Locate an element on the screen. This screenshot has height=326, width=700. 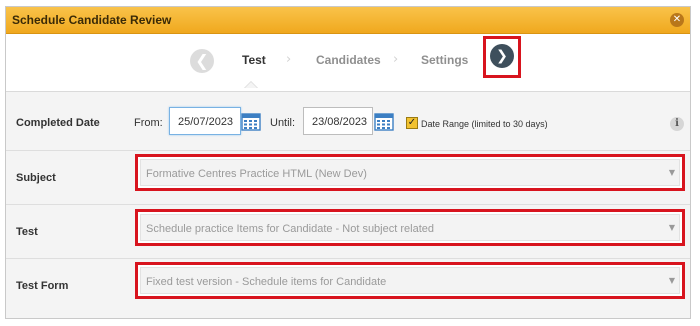
close-icon: ✕ is located at coordinates (677, 20).